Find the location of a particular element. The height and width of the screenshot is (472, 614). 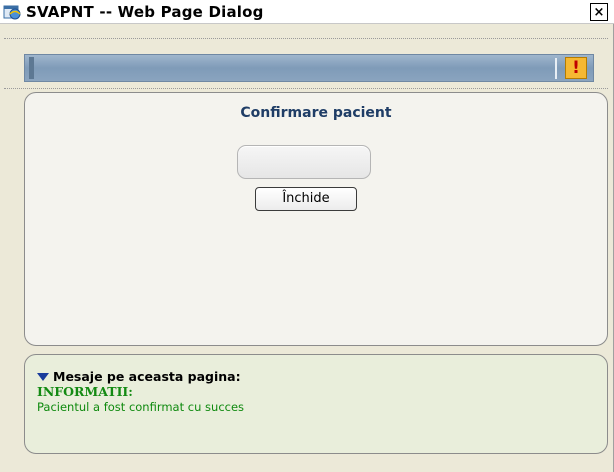

header-strip: ! is located at coordinates (309, 68).